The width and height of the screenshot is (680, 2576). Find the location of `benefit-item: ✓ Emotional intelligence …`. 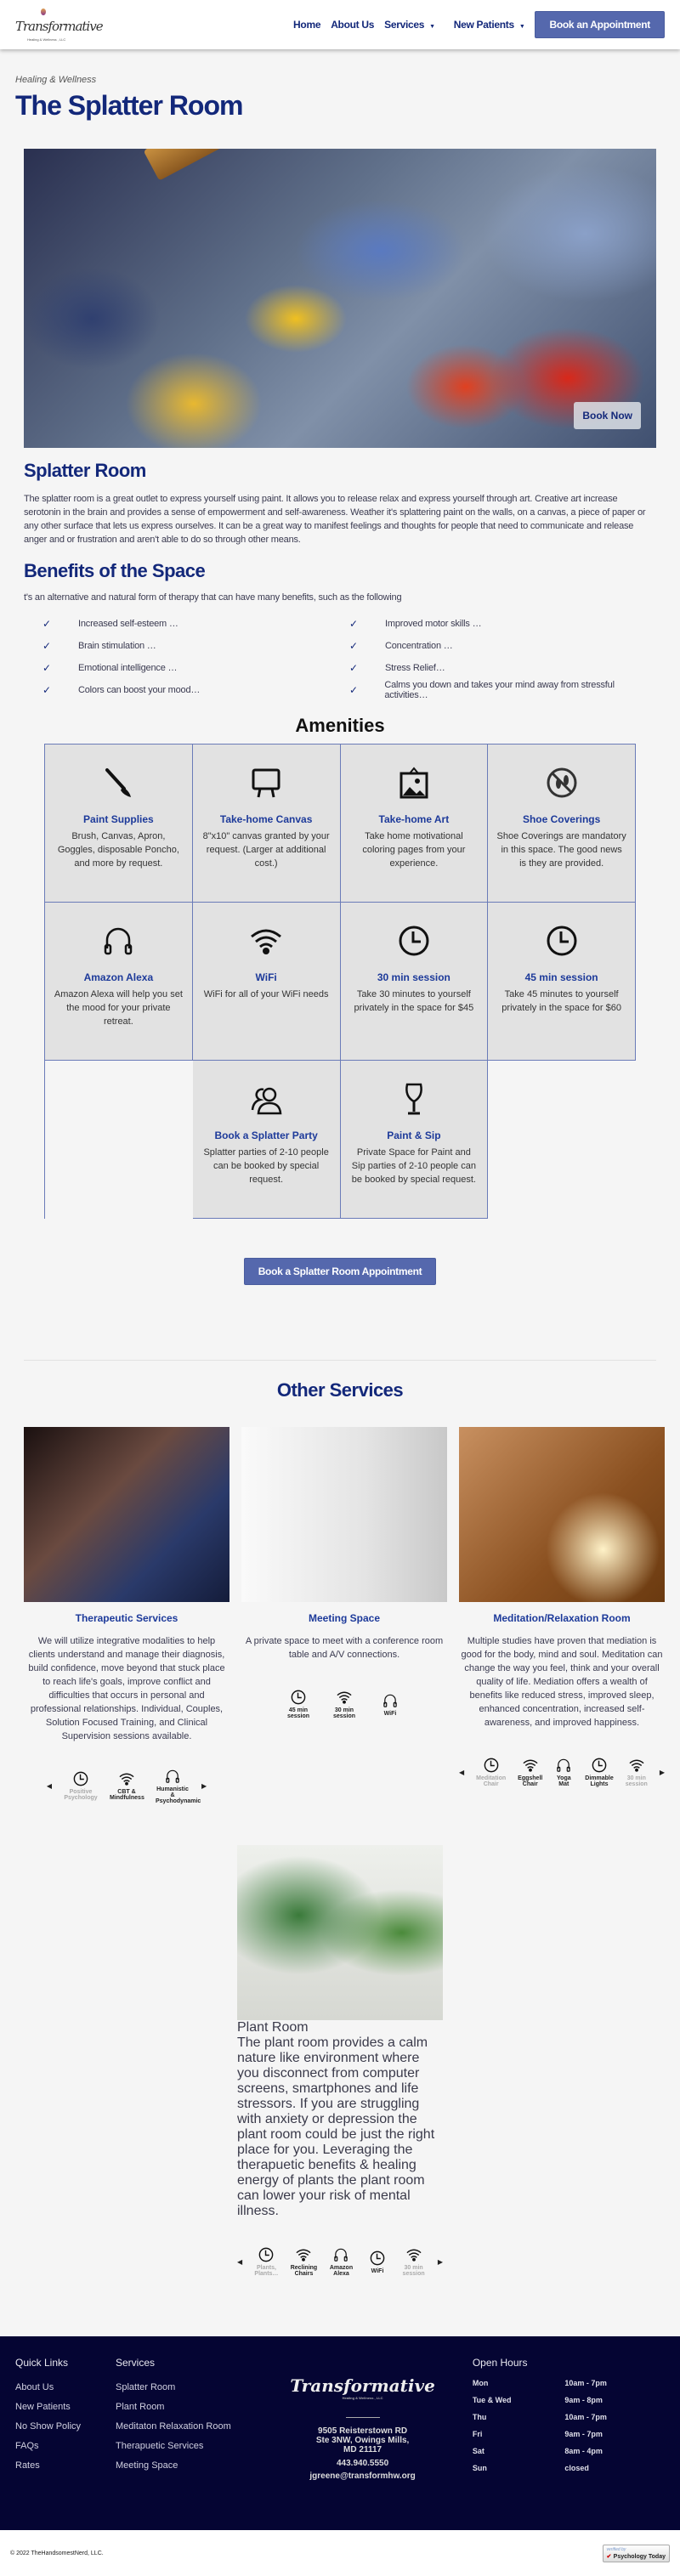

benefit-item: ✓ Emotional intelligence … is located at coordinates (195, 668).